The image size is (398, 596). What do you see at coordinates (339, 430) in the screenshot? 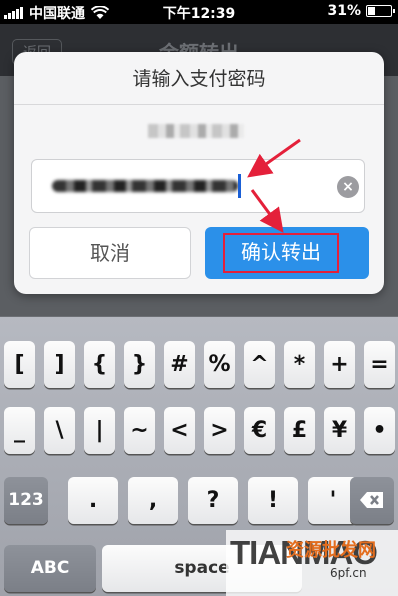
I see `key-symbol: ¥` at bounding box center [339, 430].